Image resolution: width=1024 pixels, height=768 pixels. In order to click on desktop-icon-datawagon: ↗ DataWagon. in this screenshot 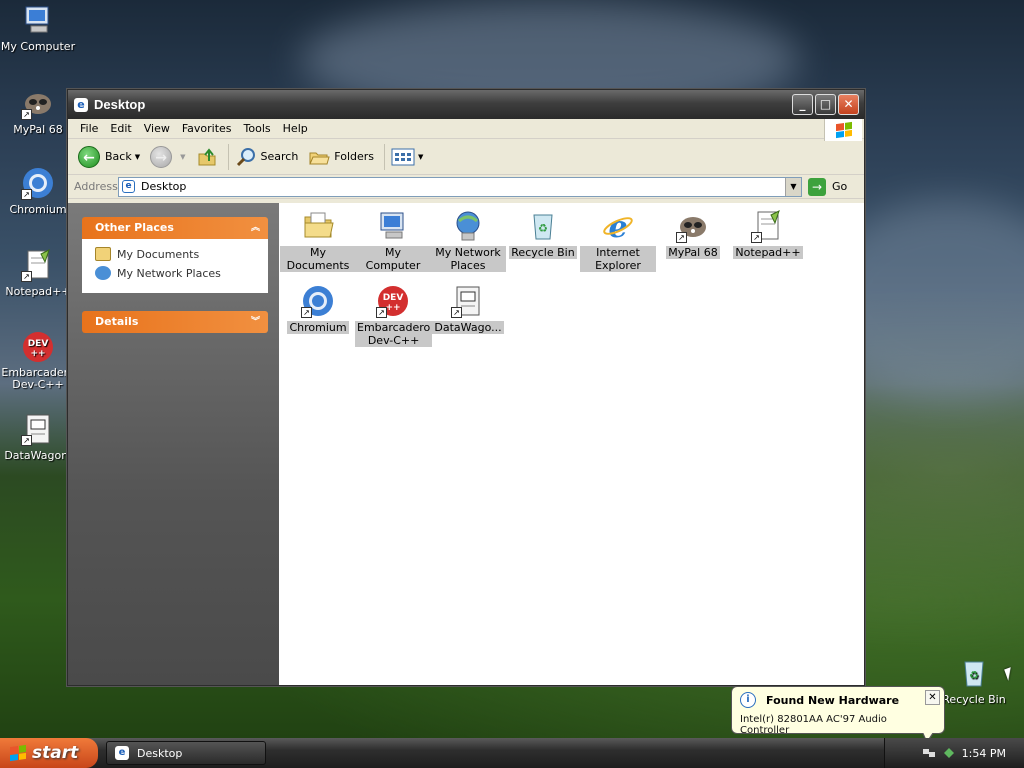, I will do `click(38, 437)`.